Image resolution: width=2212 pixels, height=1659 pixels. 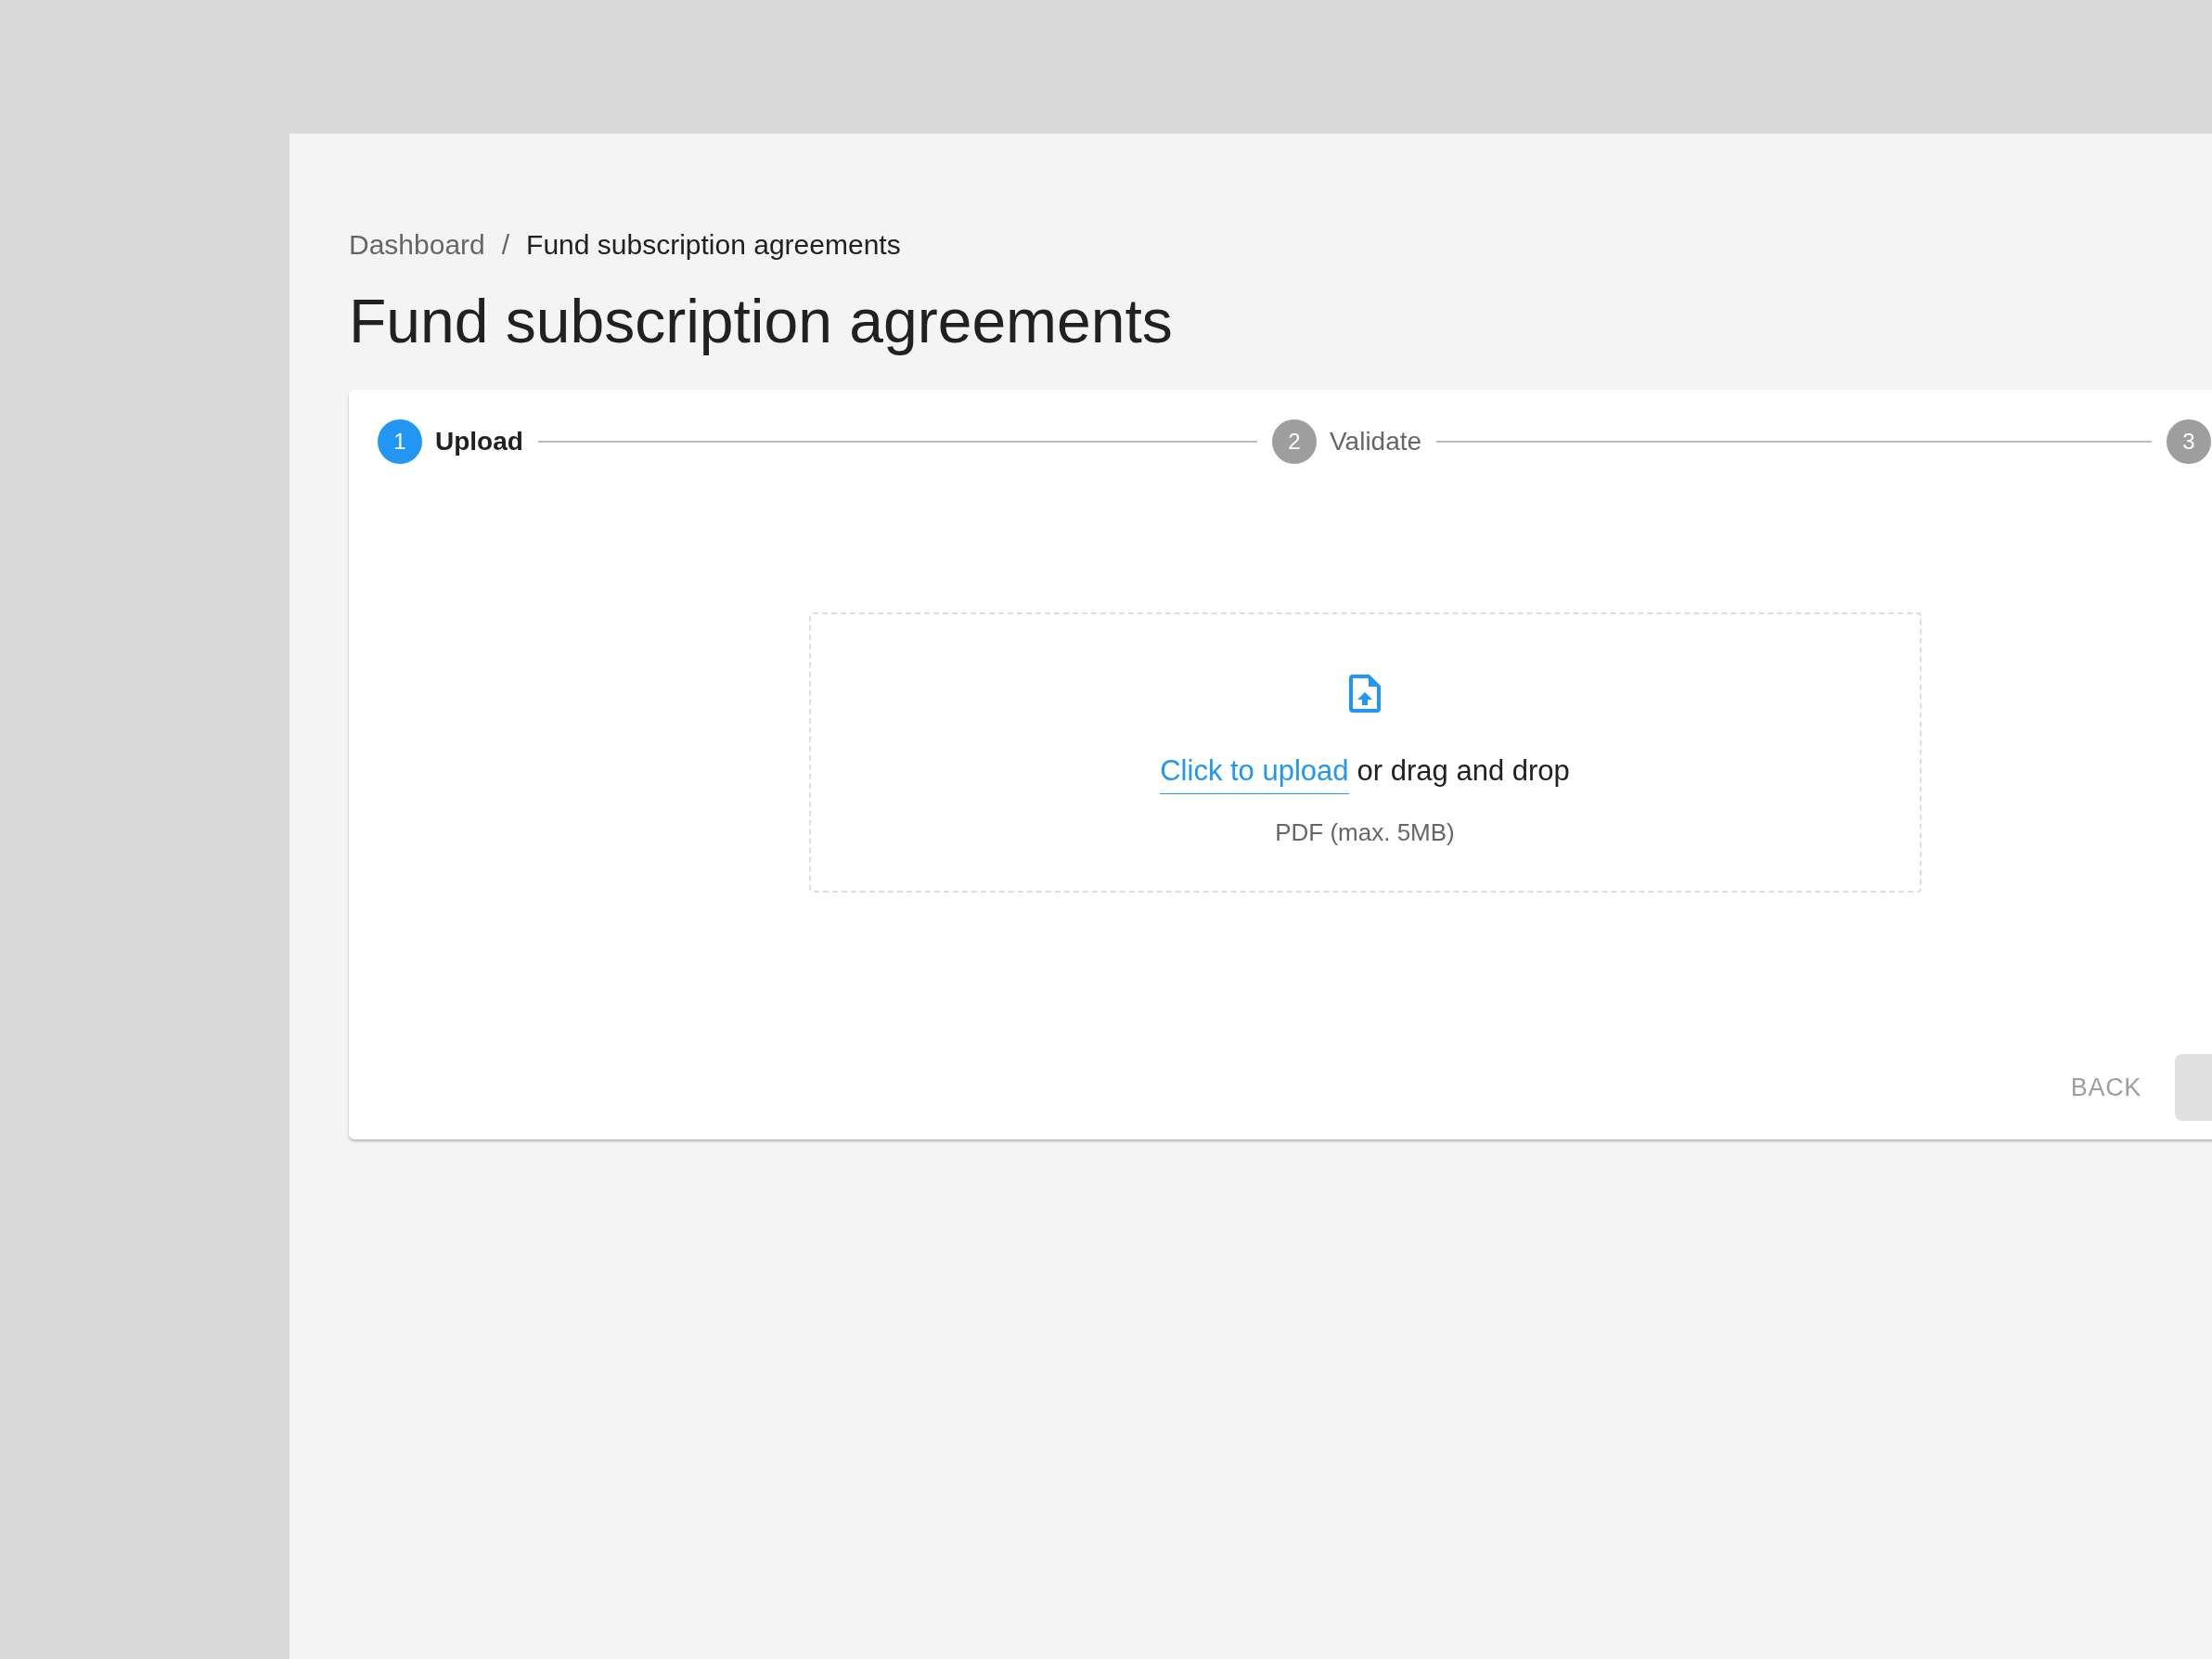 What do you see at coordinates (1365, 693) in the screenshot?
I see `file-upload-icon` at bounding box center [1365, 693].